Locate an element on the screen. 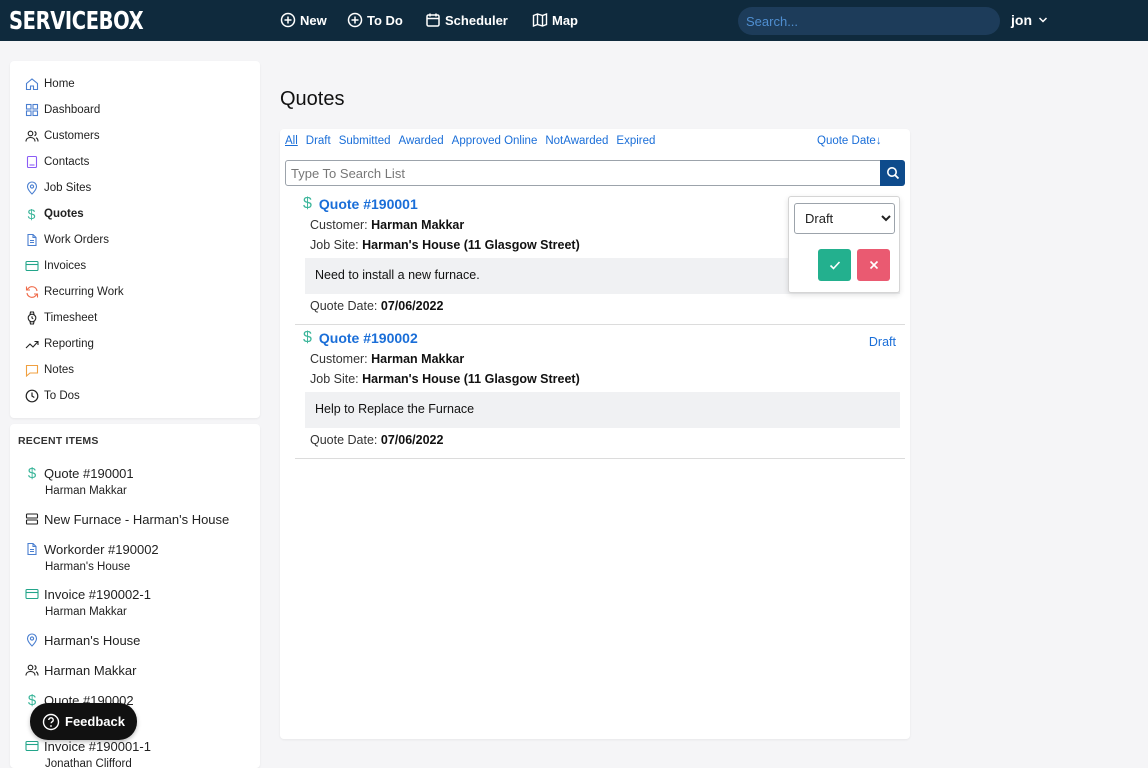 Image resolution: width=1148 pixels, height=768 pixels. sidebar-item-label: Recurring Work is located at coordinates (84, 292).